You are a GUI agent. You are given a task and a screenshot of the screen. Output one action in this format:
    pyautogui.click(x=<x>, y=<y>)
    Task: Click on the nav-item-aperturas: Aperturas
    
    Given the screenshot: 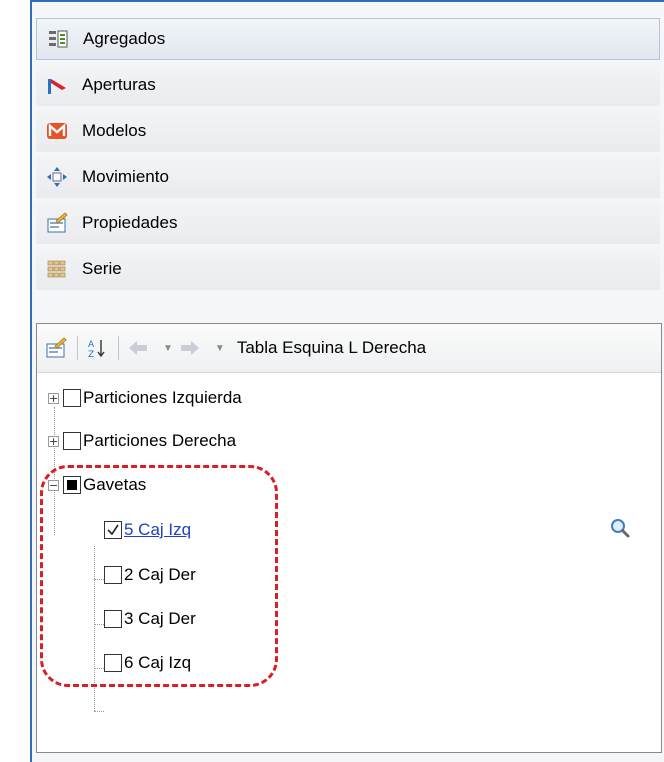 What is the action you would take?
    pyautogui.click(x=348, y=85)
    